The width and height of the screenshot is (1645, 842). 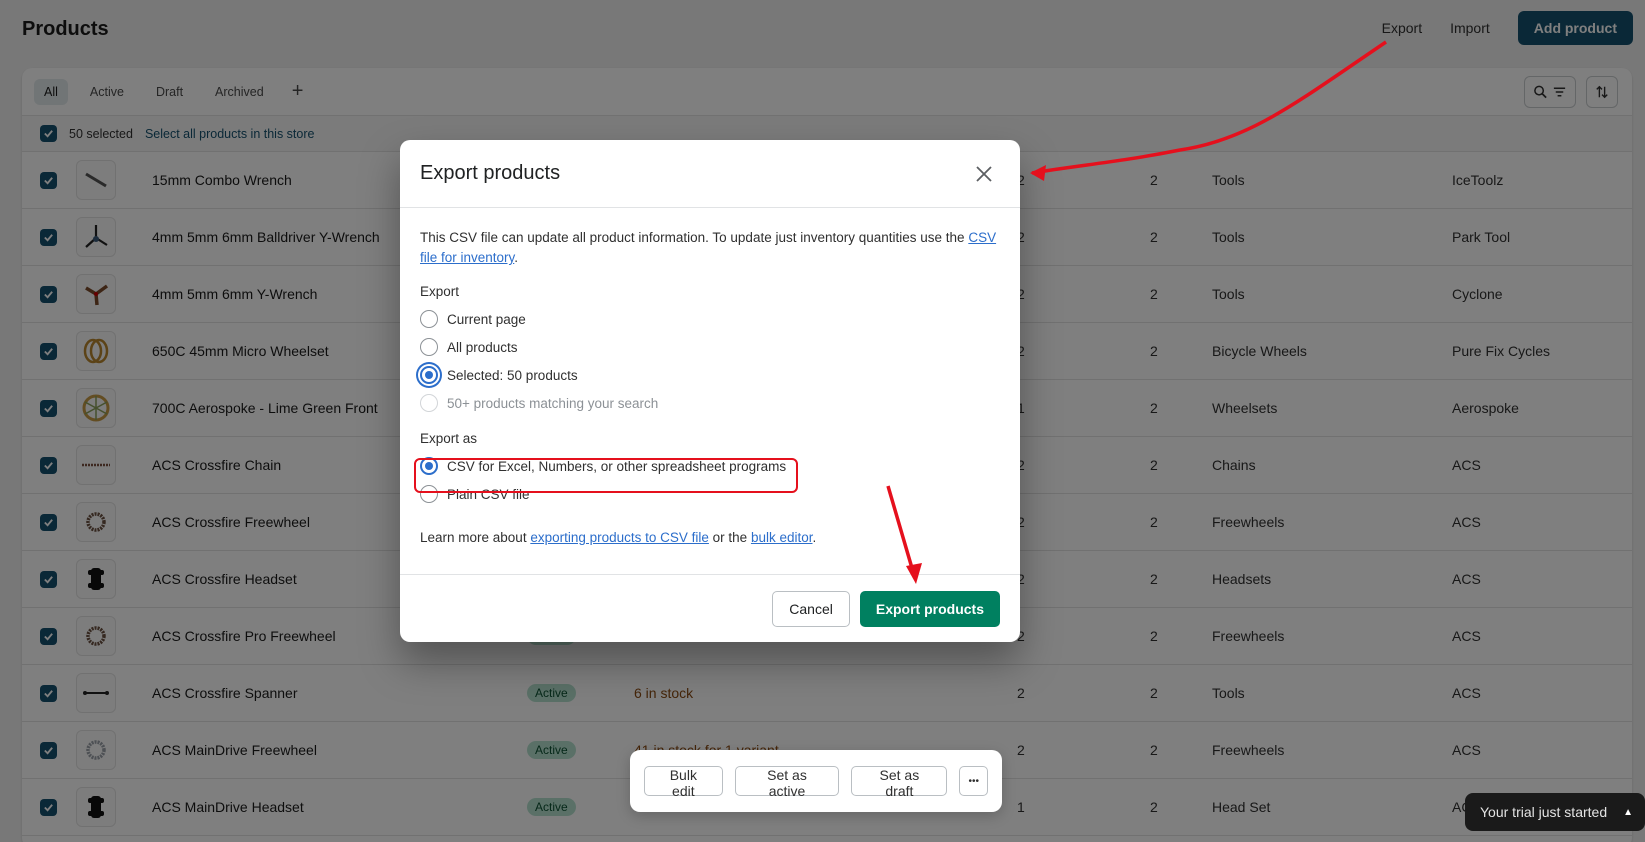 What do you see at coordinates (1628, 812) in the screenshot?
I see `caret-up-icon: ▲` at bounding box center [1628, 812].